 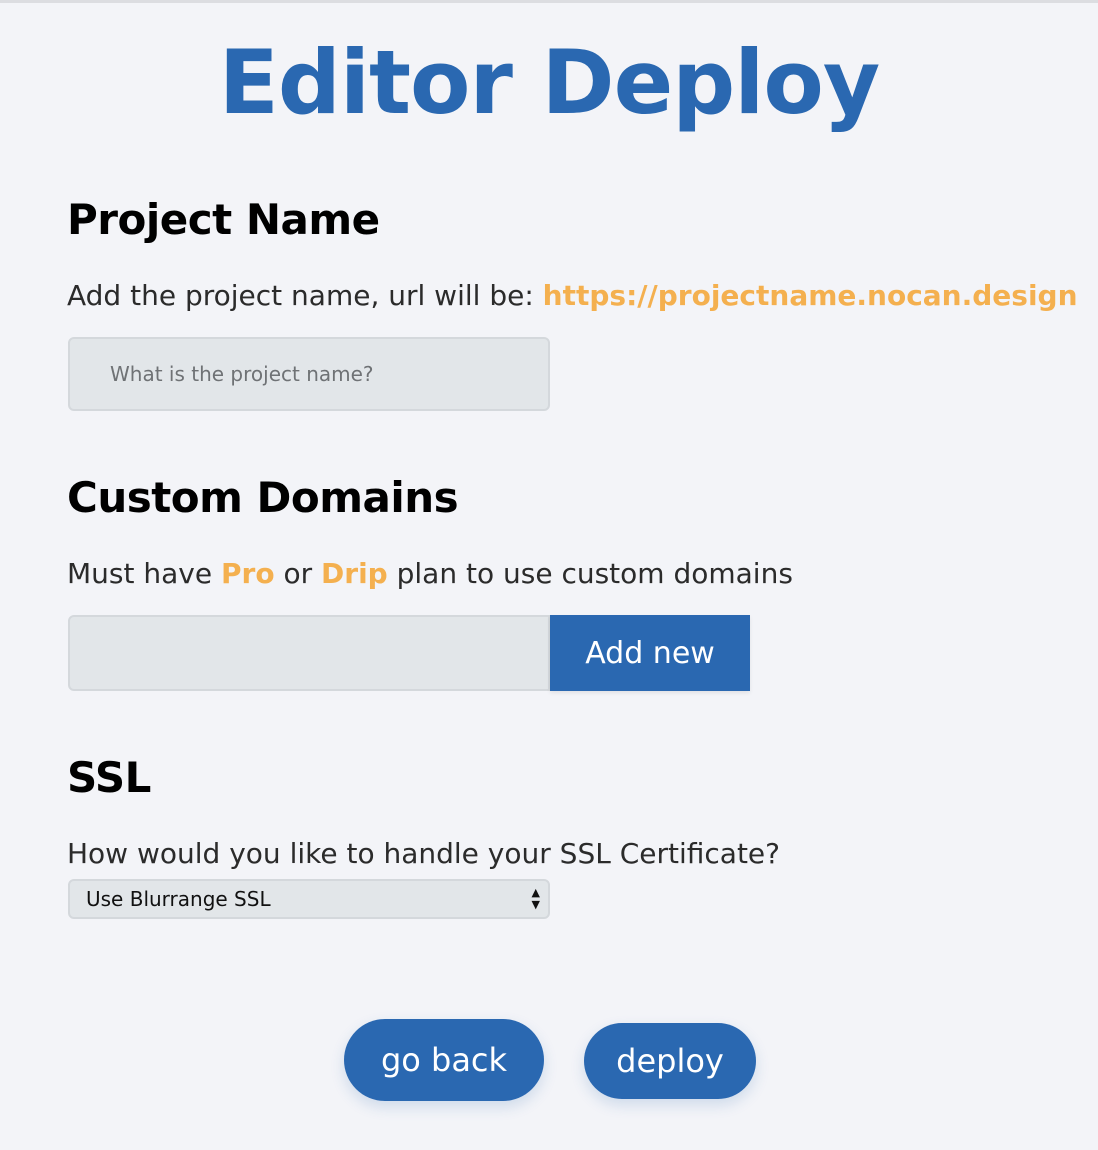 What do you see at coordinates (650, 653) in the screenshot?
I see `add-domain-button: Add new` at bounding box center [650, 653].